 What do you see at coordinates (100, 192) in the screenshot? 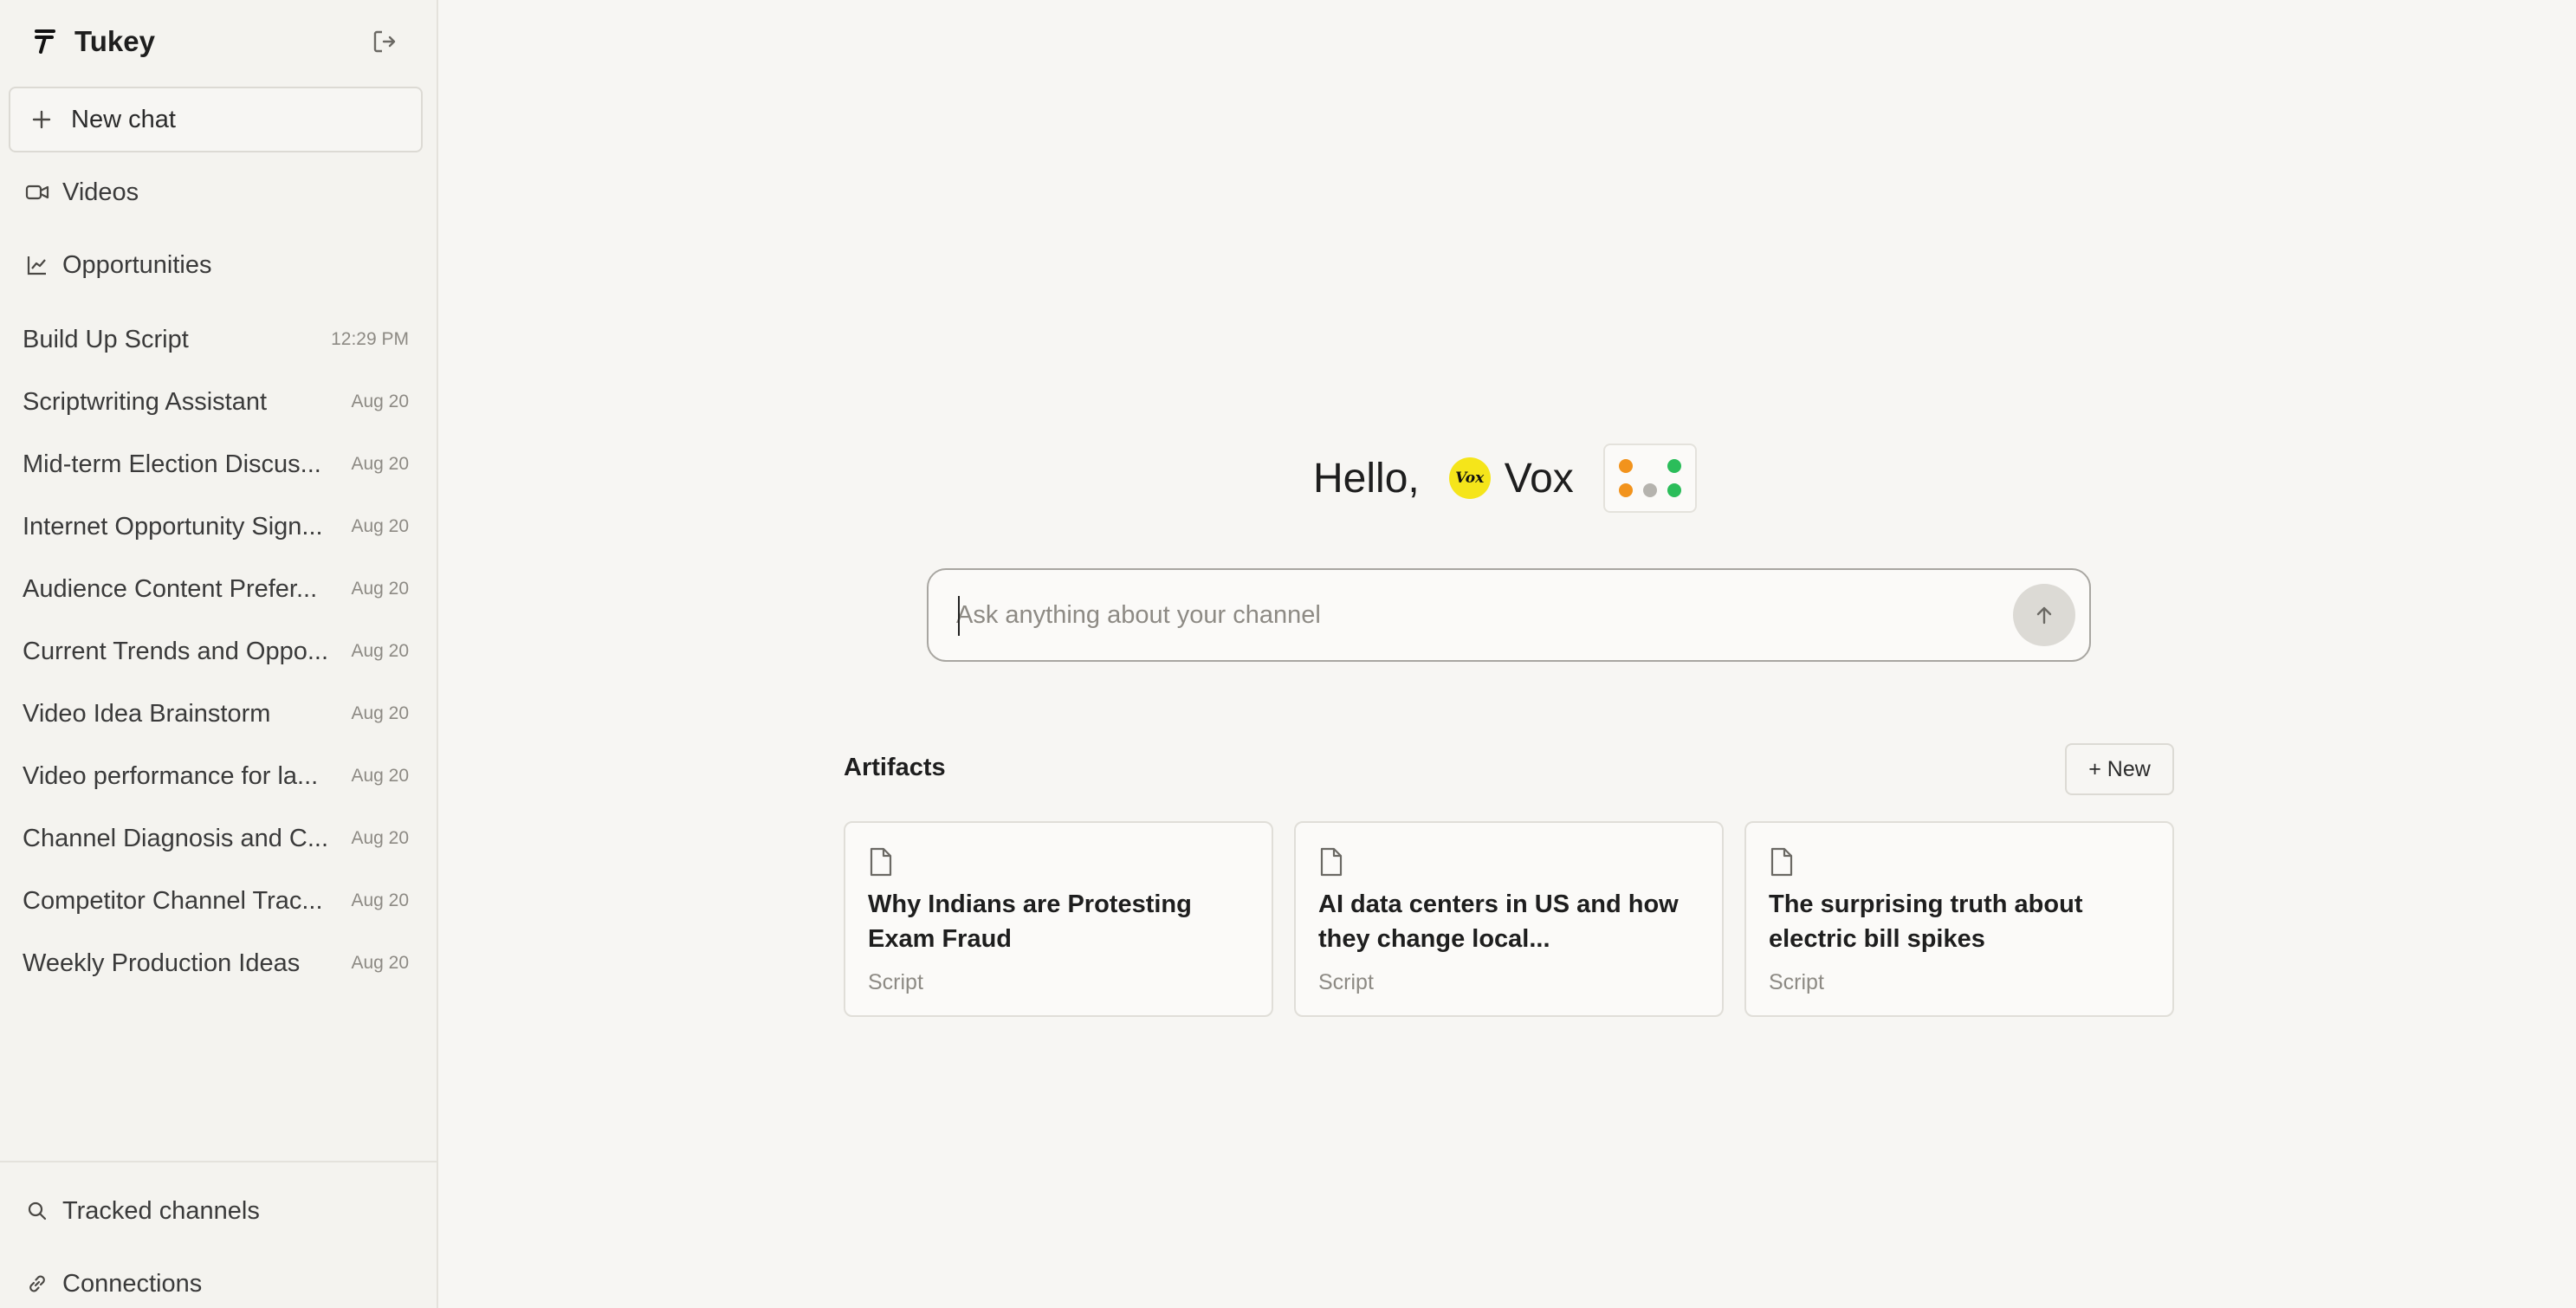
I see `sidebar-item-label: Videos` at bounding box center [100, 192].